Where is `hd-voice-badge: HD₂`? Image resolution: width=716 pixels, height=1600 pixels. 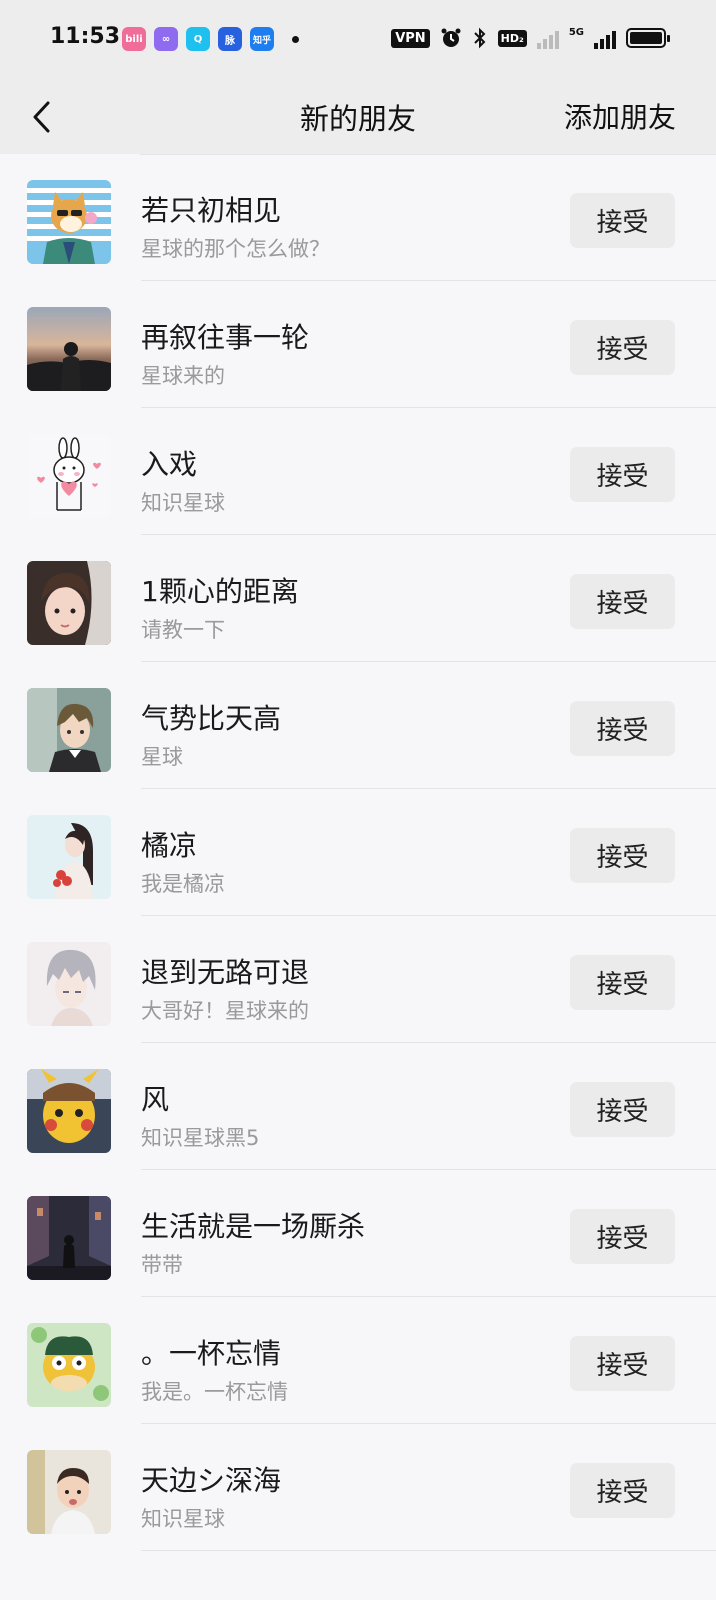
hd-voice-badge: HD₂ is located at coordinates (512, 38).